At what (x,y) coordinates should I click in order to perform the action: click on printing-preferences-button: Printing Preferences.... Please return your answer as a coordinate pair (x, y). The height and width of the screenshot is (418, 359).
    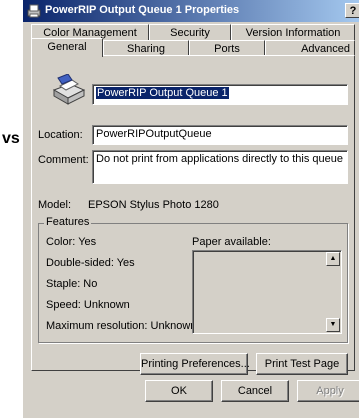
    Looking at the image, I should click on (195, 364).